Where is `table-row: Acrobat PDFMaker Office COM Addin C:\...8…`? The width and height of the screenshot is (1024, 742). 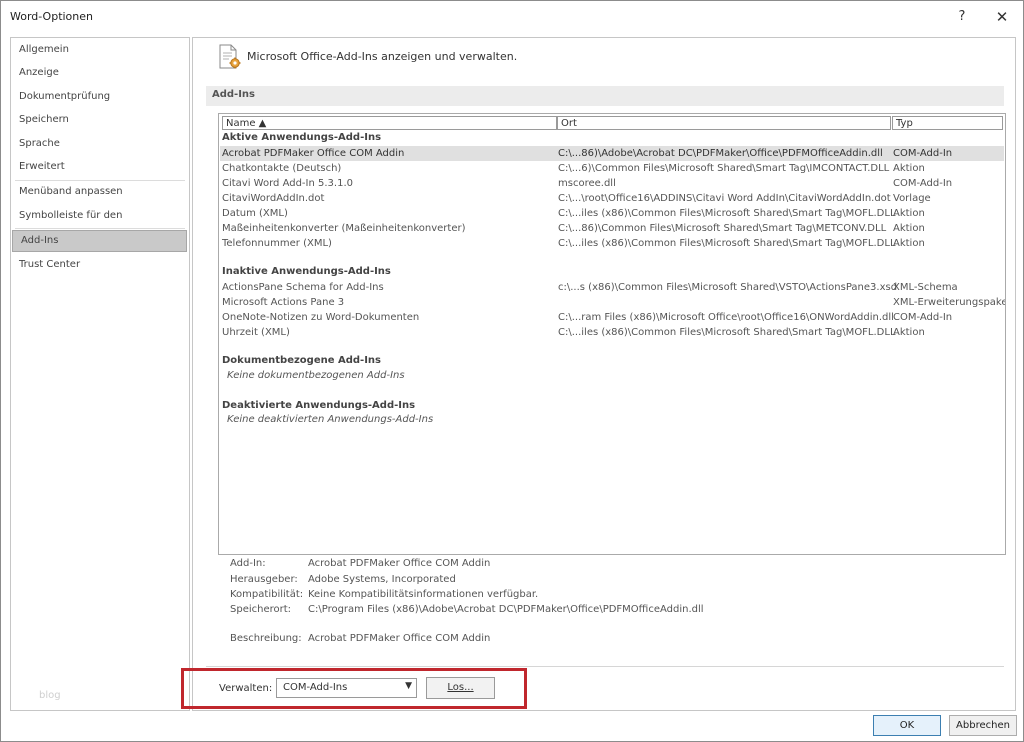
table-row: Acrobat PDFMaker Office COM Addin C:\...8… is located at coordinates (612, 153).